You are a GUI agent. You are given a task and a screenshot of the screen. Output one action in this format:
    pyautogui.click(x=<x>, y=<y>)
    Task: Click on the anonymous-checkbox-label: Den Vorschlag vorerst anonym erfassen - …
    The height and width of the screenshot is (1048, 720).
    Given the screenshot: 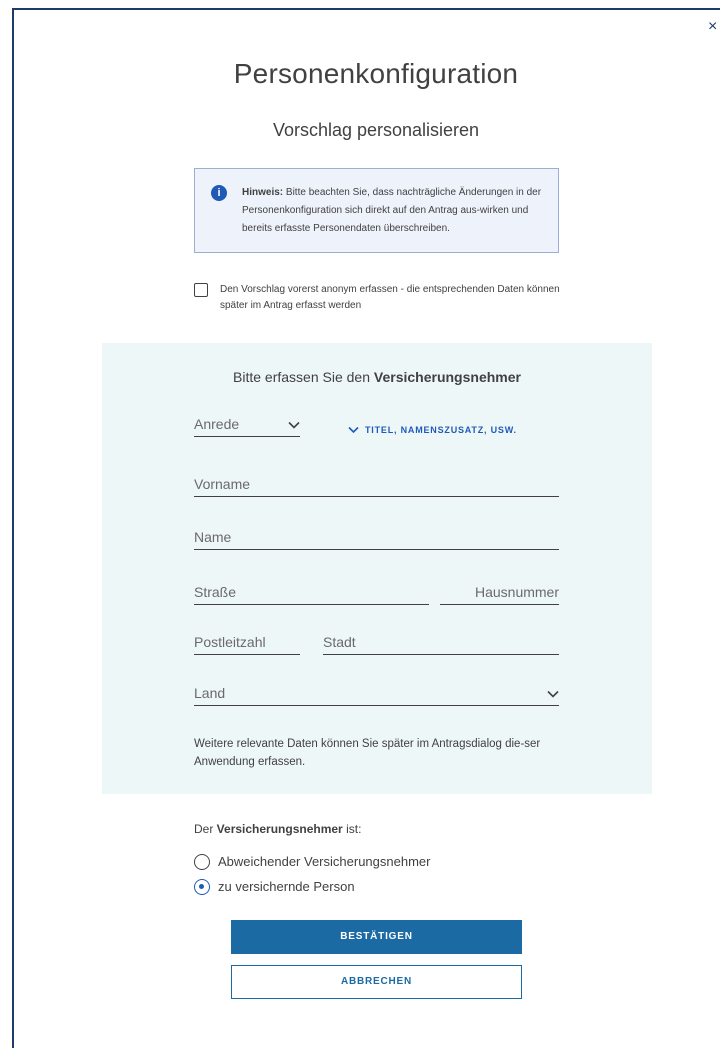 What is the action you would take?
    pyautogui.click(x=390, y=298)
    